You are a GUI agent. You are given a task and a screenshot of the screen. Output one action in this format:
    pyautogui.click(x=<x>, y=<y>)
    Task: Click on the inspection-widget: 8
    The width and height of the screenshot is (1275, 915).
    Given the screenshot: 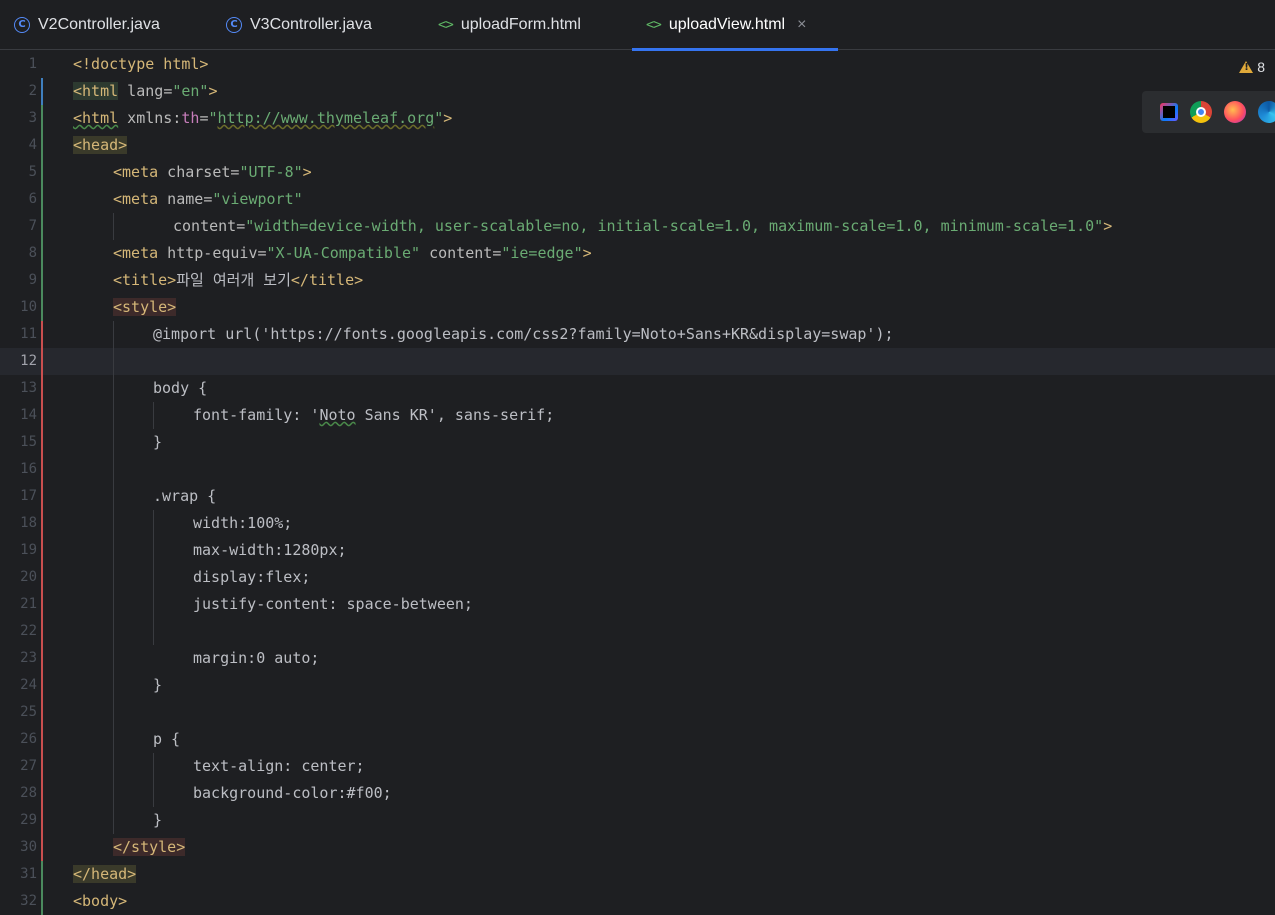 What is the action you would take?
    pyautogui.click(x=1252, y=67)
    